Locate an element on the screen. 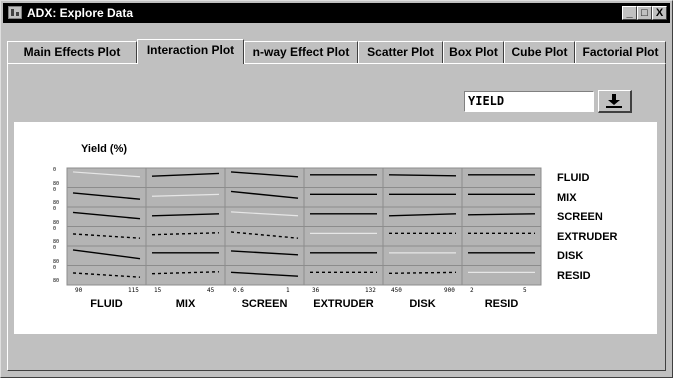  plot-cell-screen-extruder is located at coordinates (343, 216).